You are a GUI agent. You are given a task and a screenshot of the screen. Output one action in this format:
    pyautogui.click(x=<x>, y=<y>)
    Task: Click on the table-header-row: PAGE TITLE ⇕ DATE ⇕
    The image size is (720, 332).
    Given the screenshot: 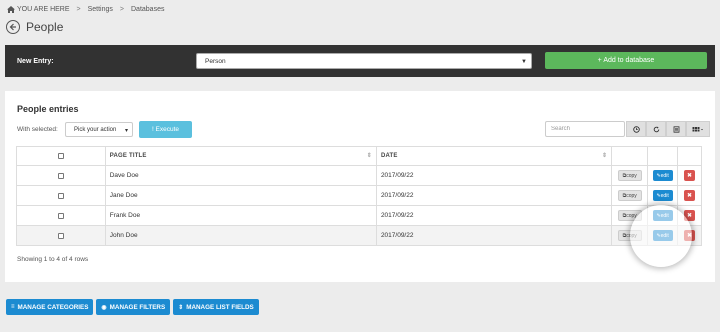 What is the action you would take?
    pyautogui.click(x=359, y=156)
    